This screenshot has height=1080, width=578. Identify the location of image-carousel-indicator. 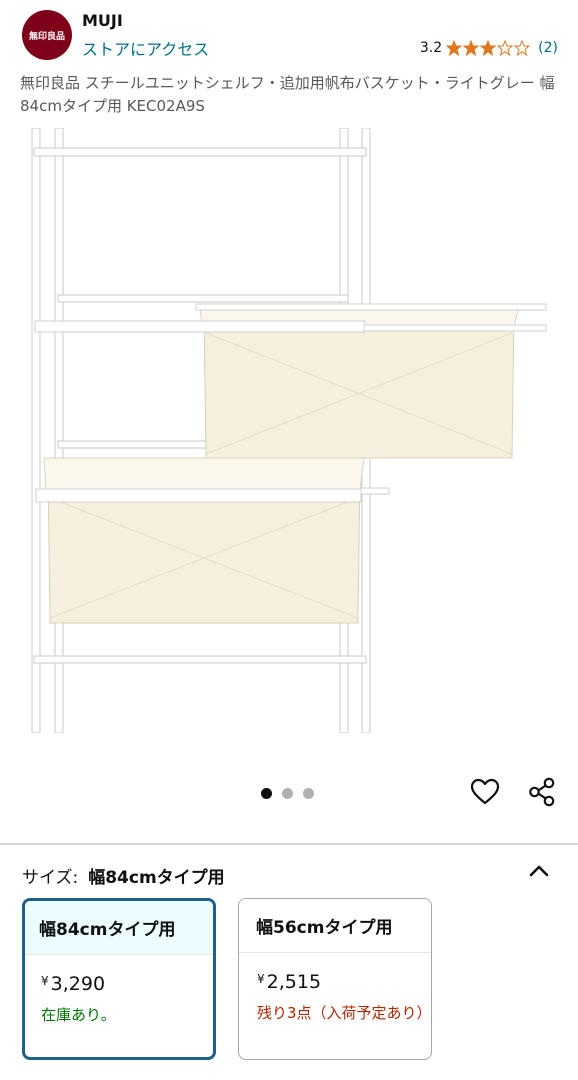
(287, 793).